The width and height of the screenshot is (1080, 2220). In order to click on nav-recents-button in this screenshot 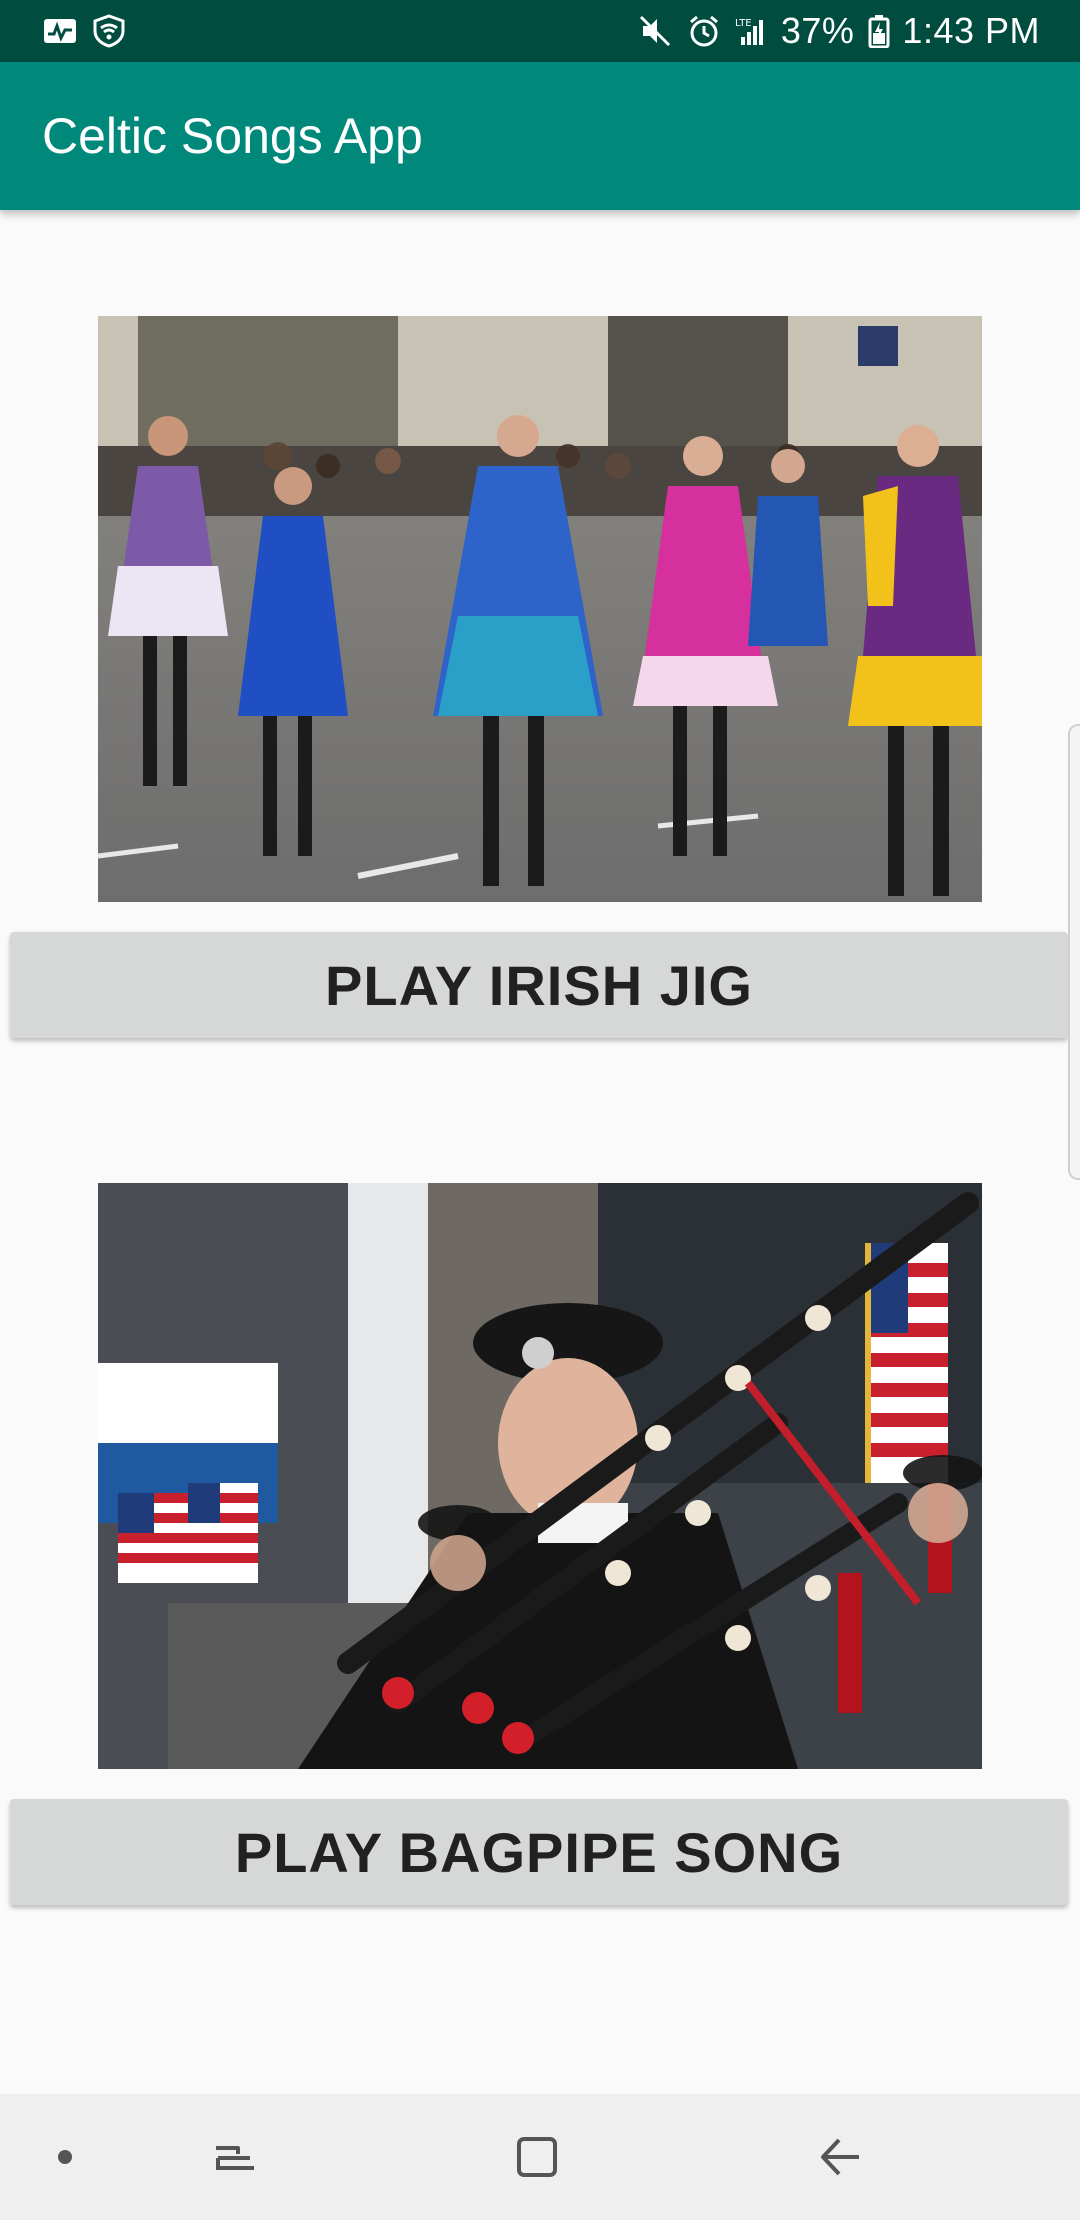, I will do `click(235, 2157)`.